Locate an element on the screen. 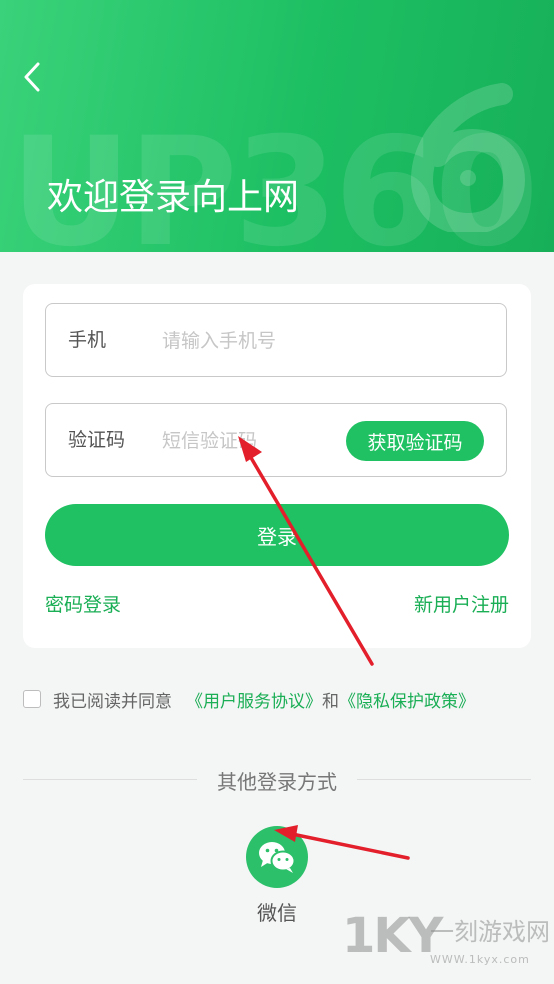 The width and height of the screenshot is (554, 984). watermark-name: 一刻游戏网 is located at coordinates (490, 932).